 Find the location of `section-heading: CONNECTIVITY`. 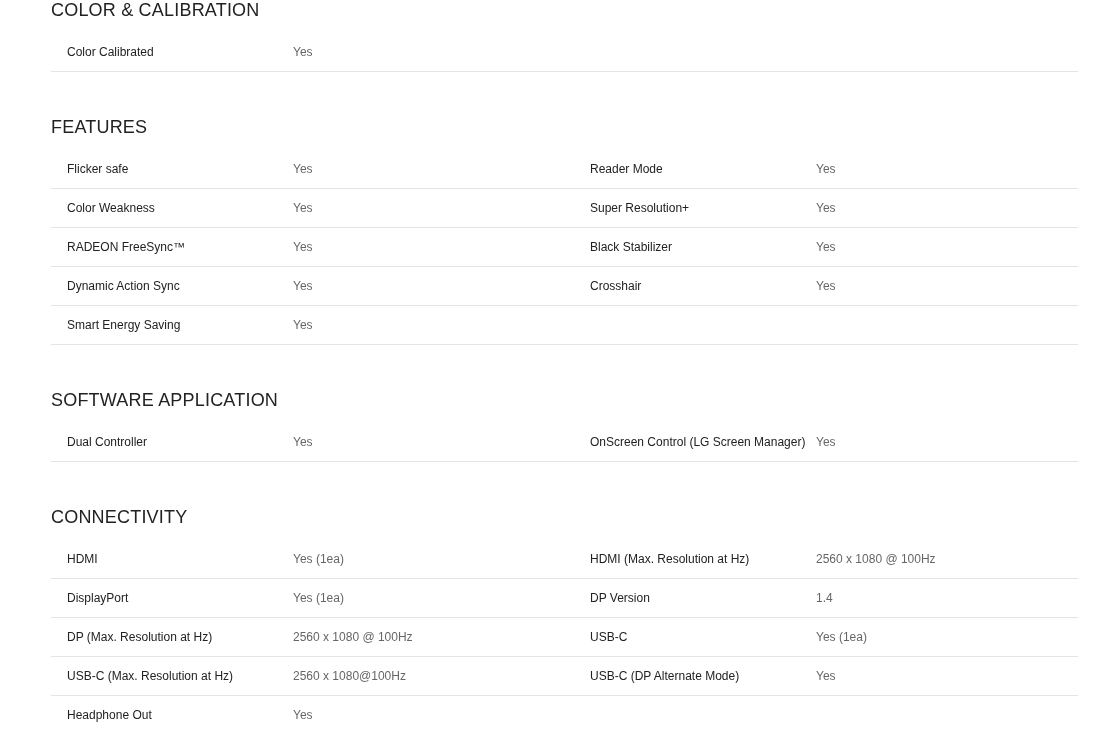

section-heading: CONNECTIVITY is located at coordinates (120, 517).